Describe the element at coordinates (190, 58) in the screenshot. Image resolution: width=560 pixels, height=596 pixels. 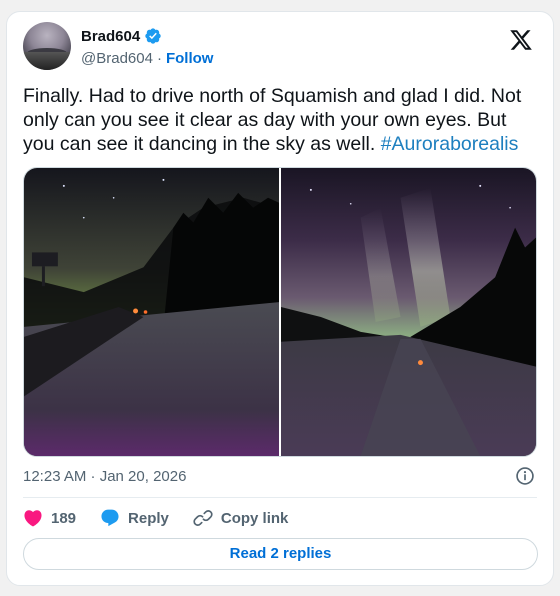
I see `follow-link: Follow` at that location.